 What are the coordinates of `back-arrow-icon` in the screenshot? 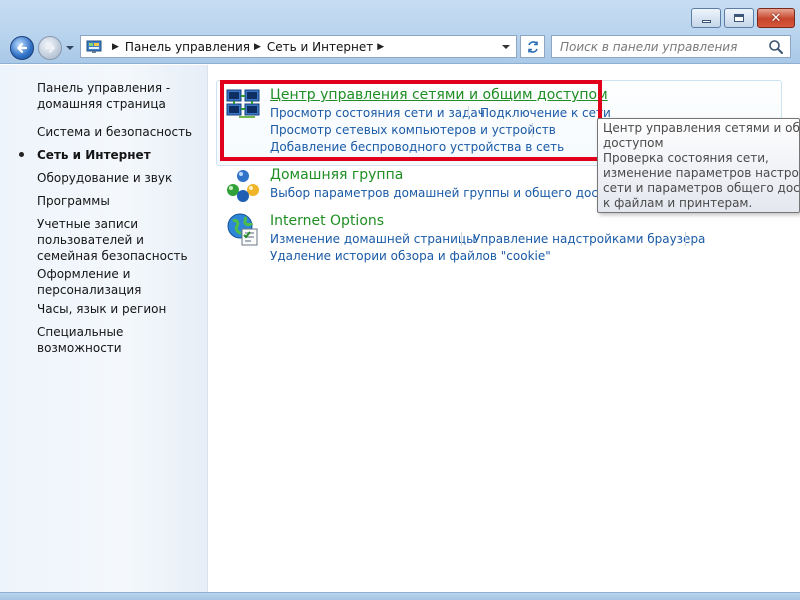 It's located at (22, 48).